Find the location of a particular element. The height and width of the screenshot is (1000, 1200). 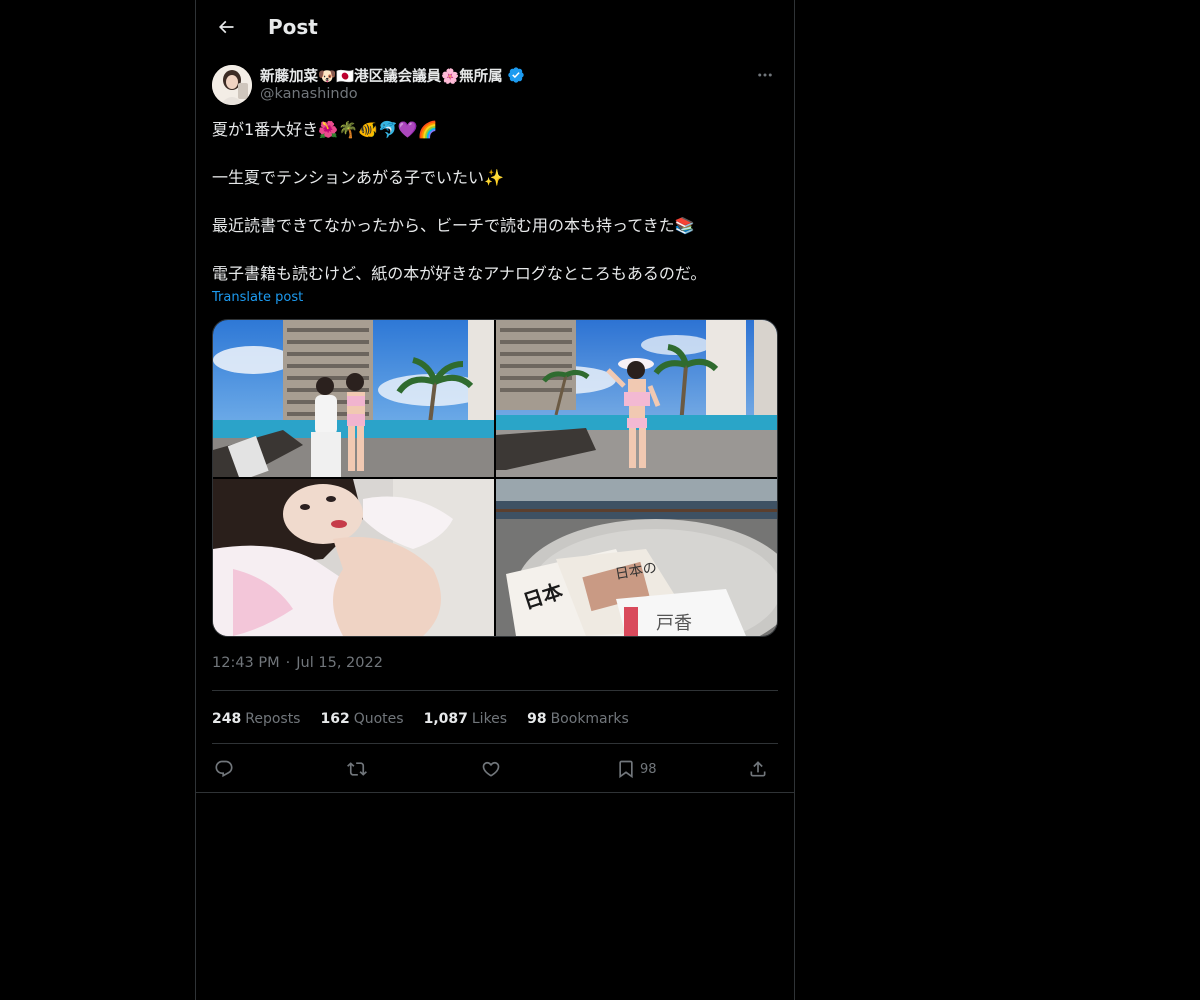

stat-likes: 1,087 Likes is located at coordinates (466, 719).